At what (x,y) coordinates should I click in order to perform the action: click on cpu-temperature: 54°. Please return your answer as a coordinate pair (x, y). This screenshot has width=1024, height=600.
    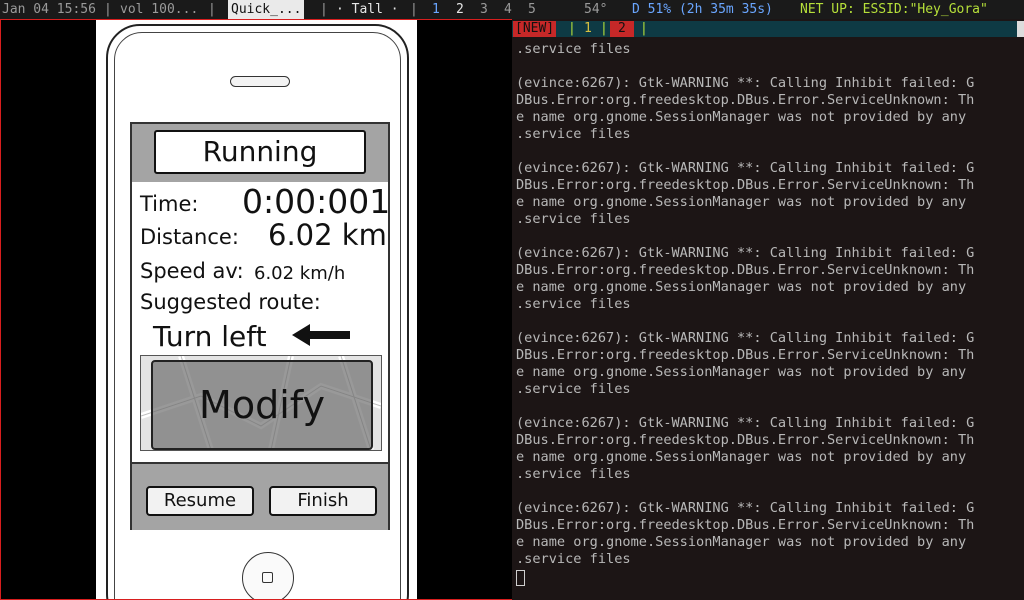
    Looking at the image, I should click on (596, 9).